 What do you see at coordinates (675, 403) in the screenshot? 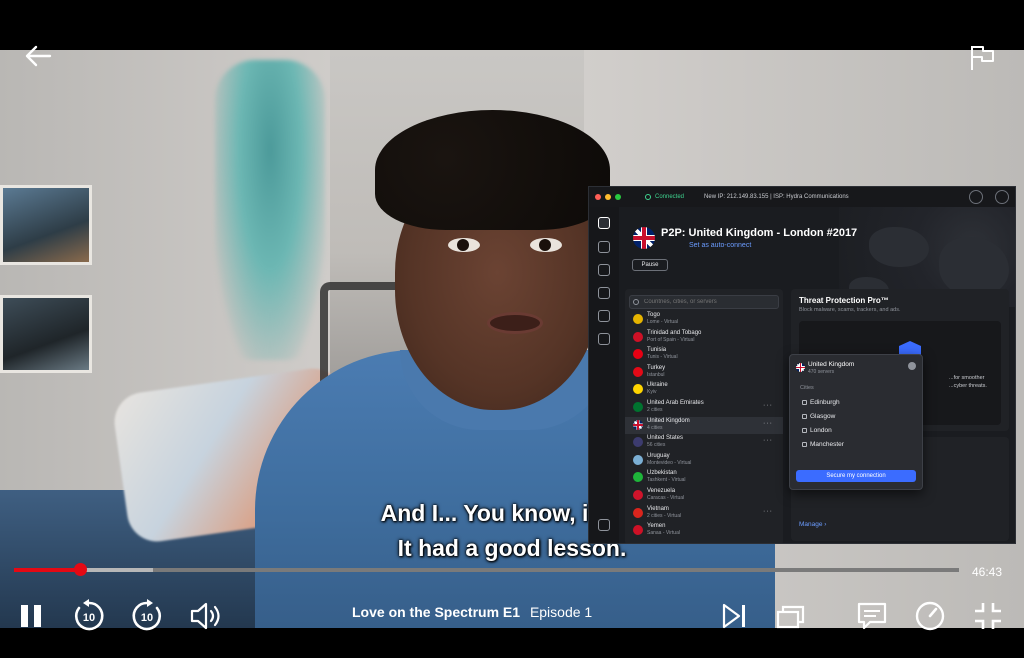
I see `country-name: United Arab Emirates` at bounding box center [675, 403].